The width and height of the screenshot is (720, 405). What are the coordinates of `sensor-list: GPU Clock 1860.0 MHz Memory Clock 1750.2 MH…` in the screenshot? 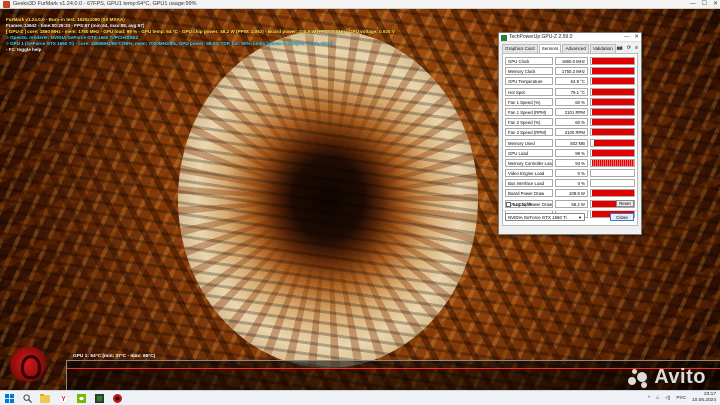 It's located at (570, 136).